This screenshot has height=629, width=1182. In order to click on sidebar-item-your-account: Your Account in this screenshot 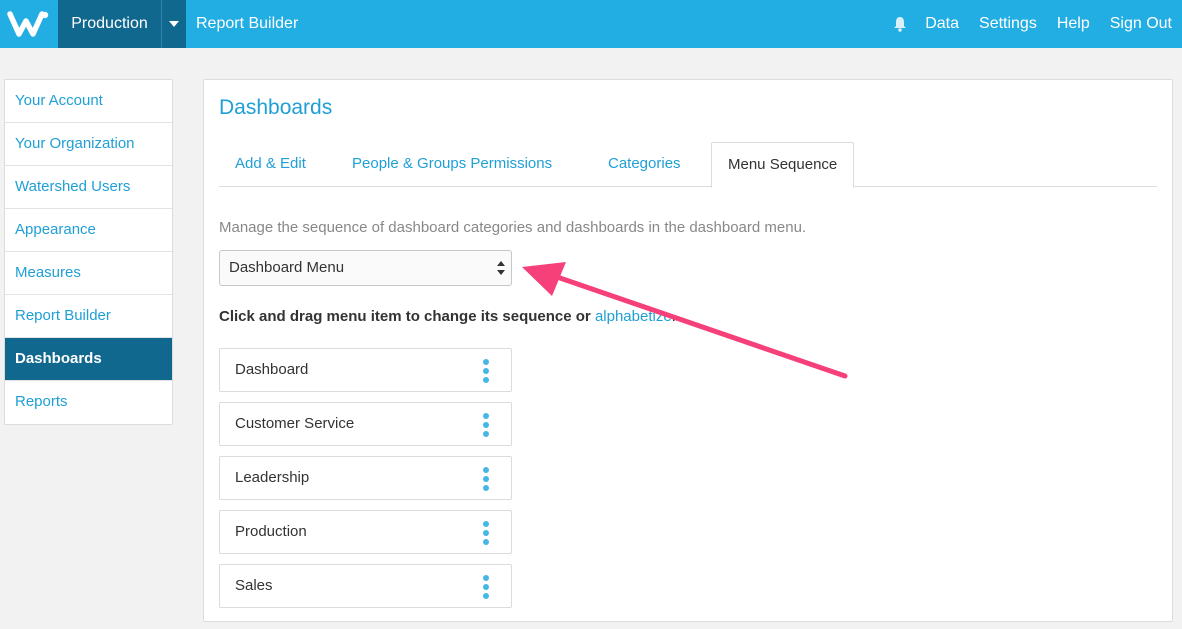, I will do `click(88, 101)`.